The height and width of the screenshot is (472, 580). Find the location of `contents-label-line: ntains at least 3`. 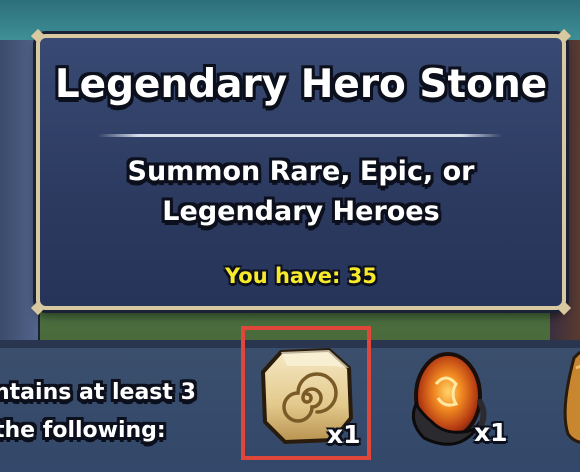

contents-label-line: ntains at least 3 is located at coordinates (98, 392).